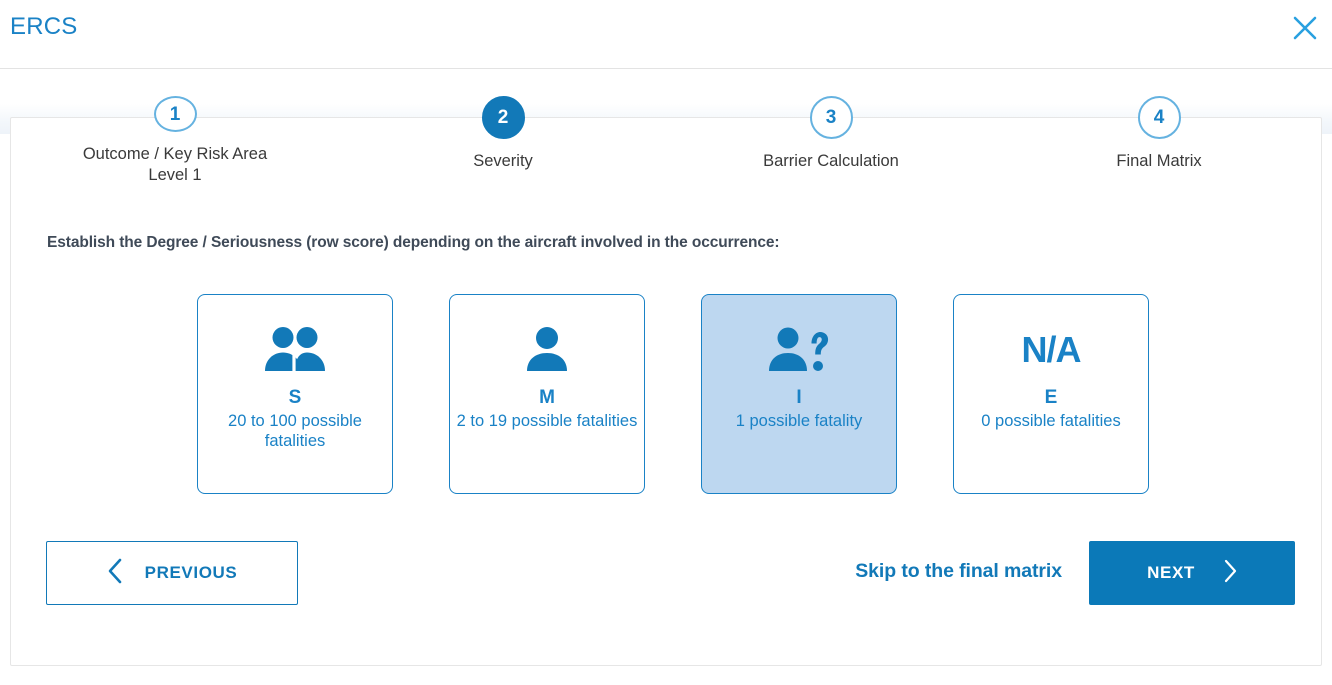 This screenshot has width=1332, height=685. I want to click on step-4-final-matrix: 4 Final Matrix, so click(1159, 141).